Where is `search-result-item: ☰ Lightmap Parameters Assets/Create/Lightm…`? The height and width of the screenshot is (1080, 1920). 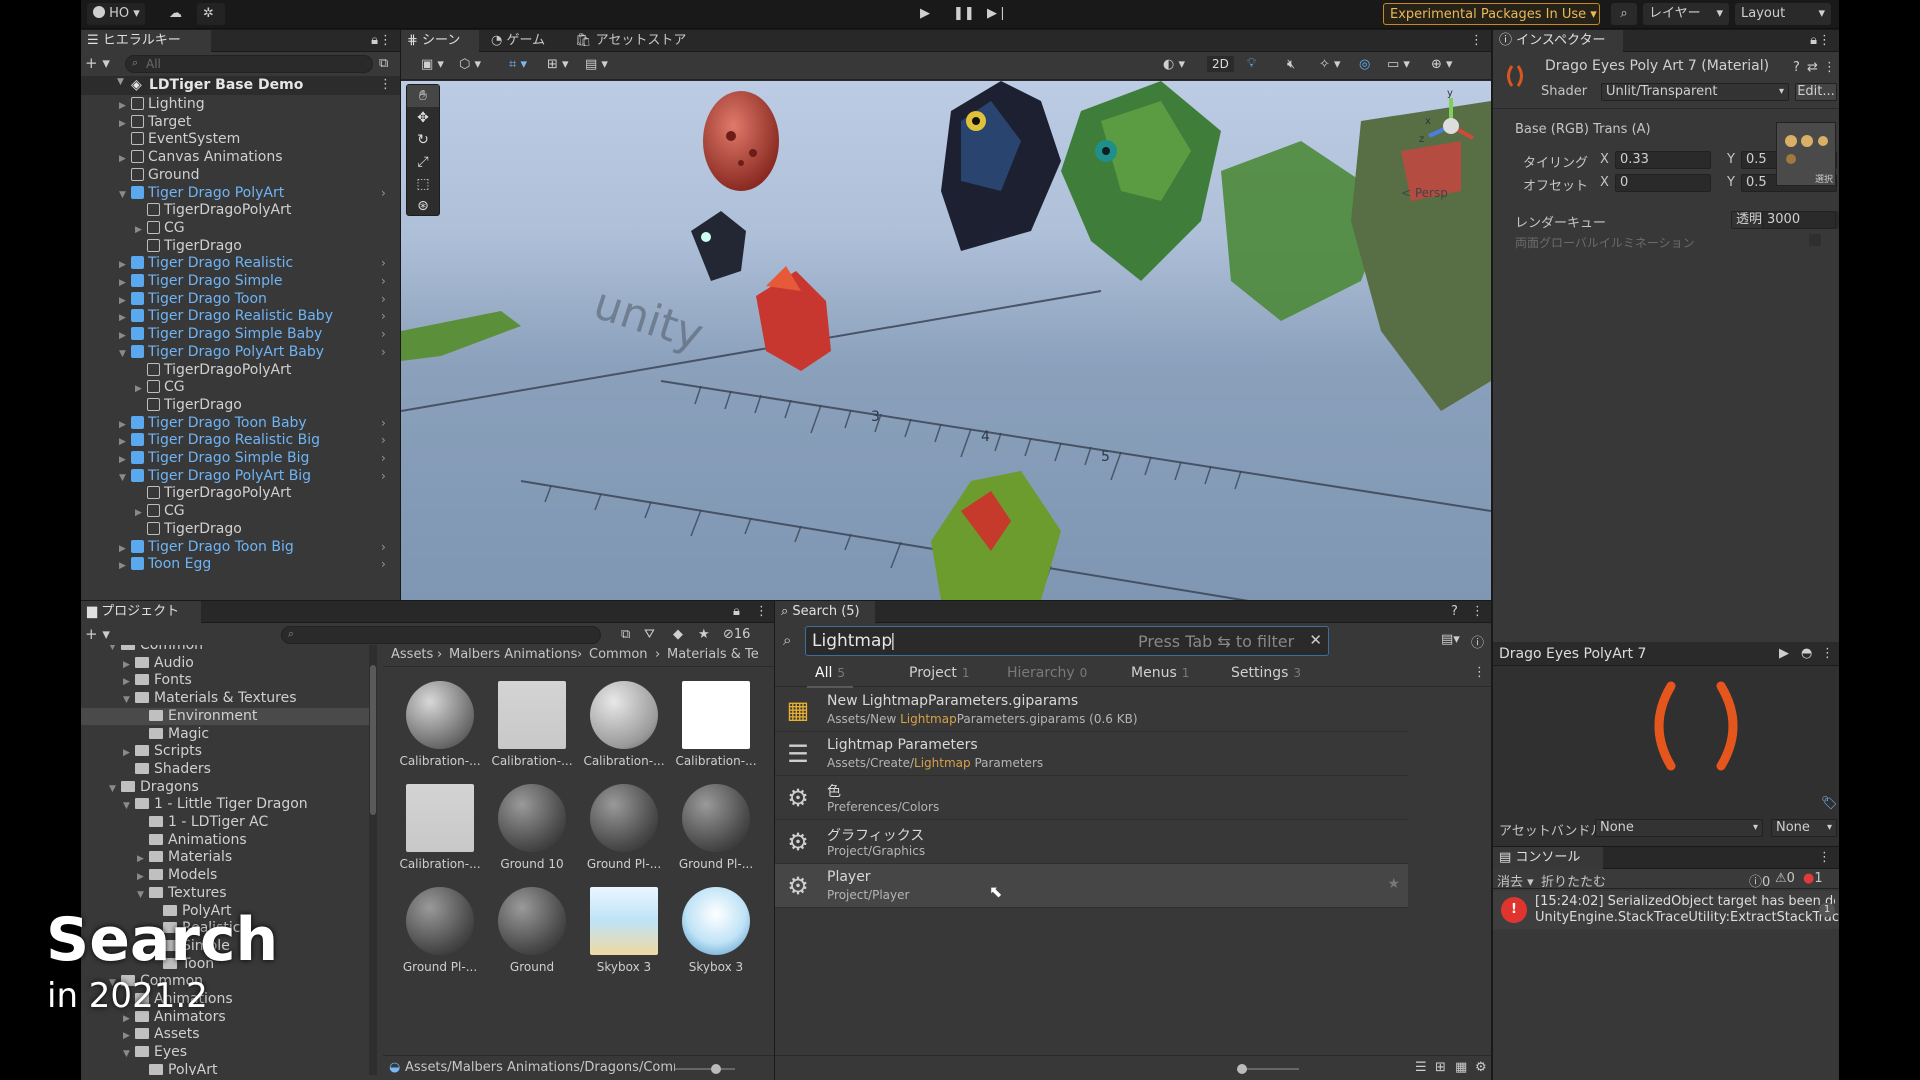 search-result-item: ☰ Lightmap Parameters Assets/Create/Lightm… is located at coordinates (1091, 754).